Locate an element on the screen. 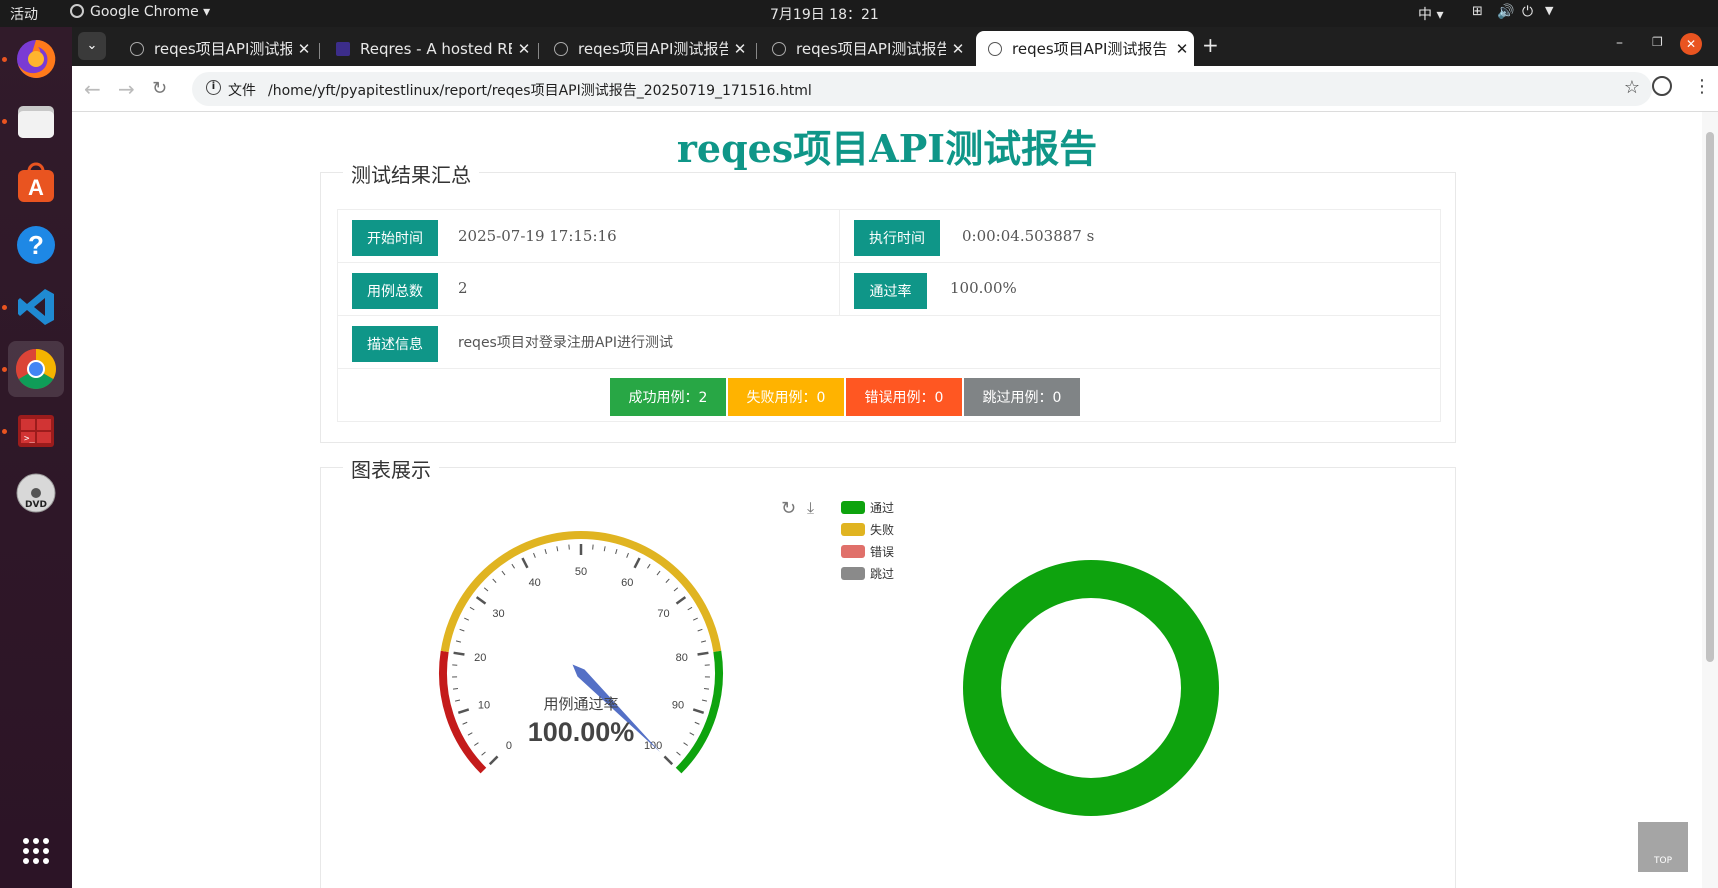 The image size is (1718, 888). app-center-launcher: A is located at coordinates (36, 183).